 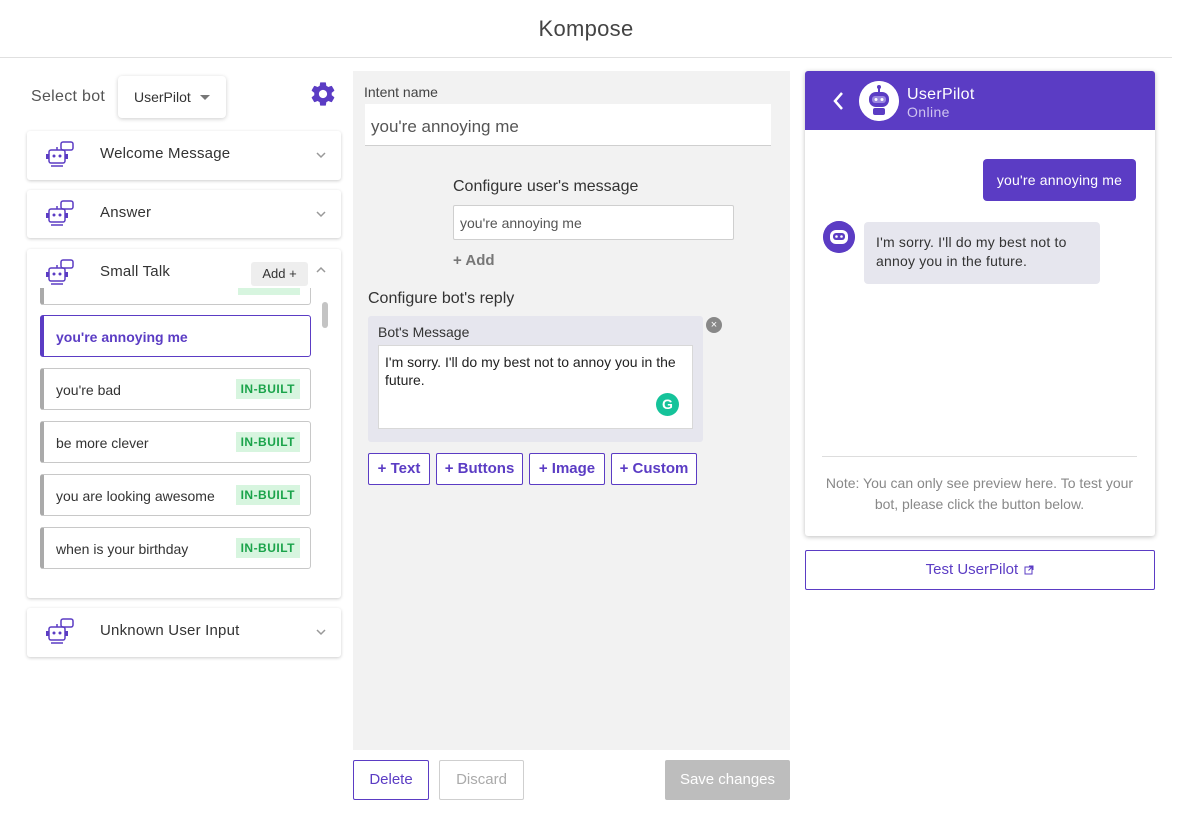 I want to click on select-bot-label: Select bot, so click(x=68, y=96).